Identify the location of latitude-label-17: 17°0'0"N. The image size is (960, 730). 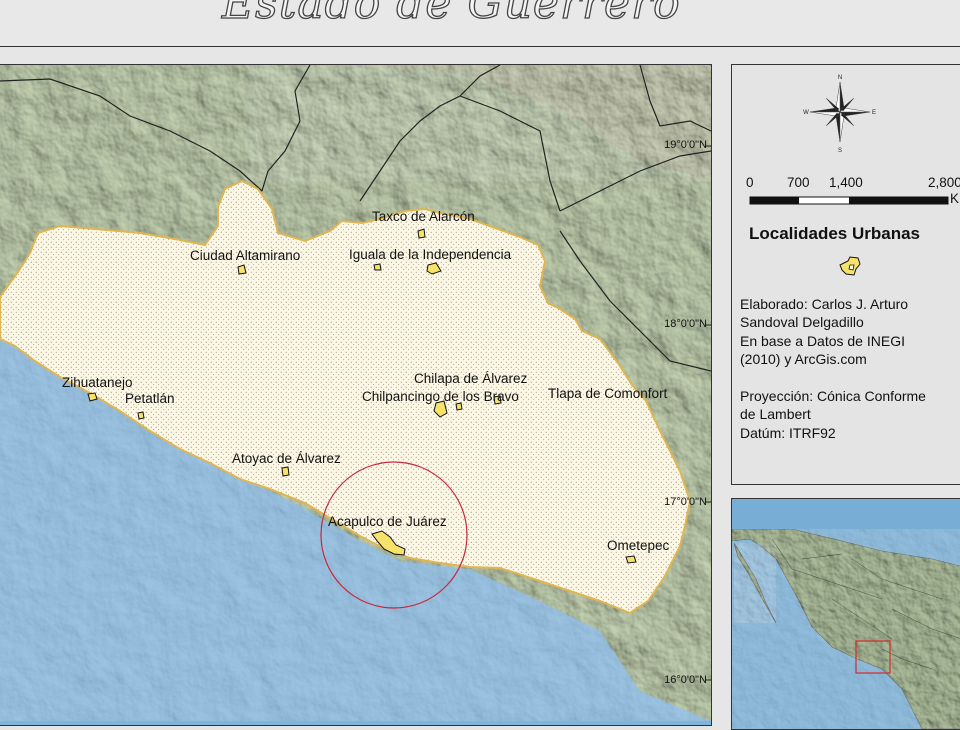
(685, 502).